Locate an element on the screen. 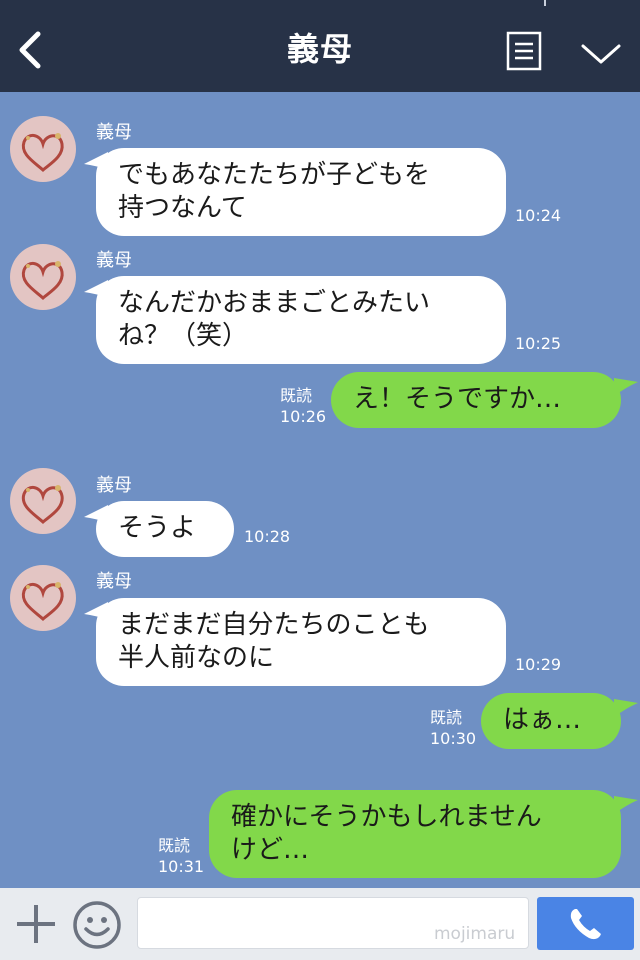 The height and width of the screenshot is (960, 640). status-indicator is located at coordinates (545, 3).